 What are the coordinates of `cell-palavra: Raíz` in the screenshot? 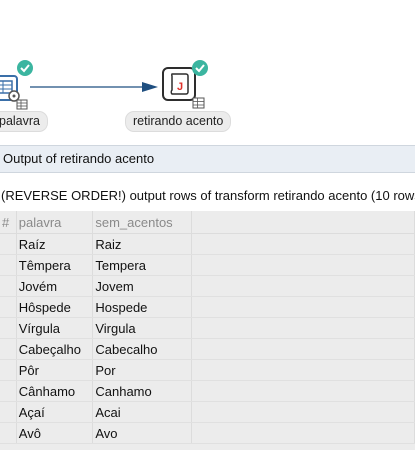 It's located at (55, 244).